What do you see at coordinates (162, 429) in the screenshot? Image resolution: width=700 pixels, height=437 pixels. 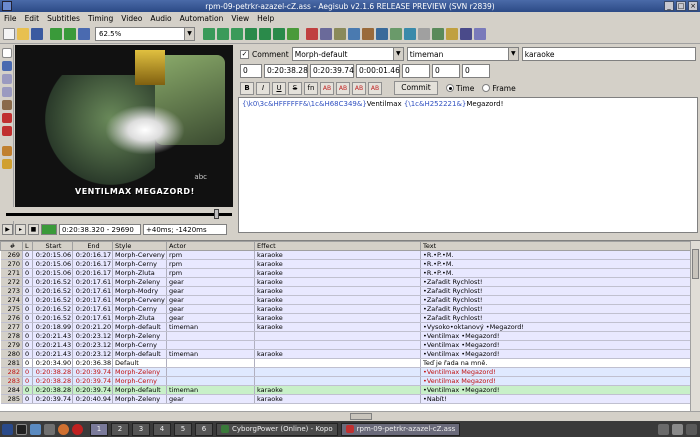 I see `desktop-4: 4` at bounding box center [162, 429].